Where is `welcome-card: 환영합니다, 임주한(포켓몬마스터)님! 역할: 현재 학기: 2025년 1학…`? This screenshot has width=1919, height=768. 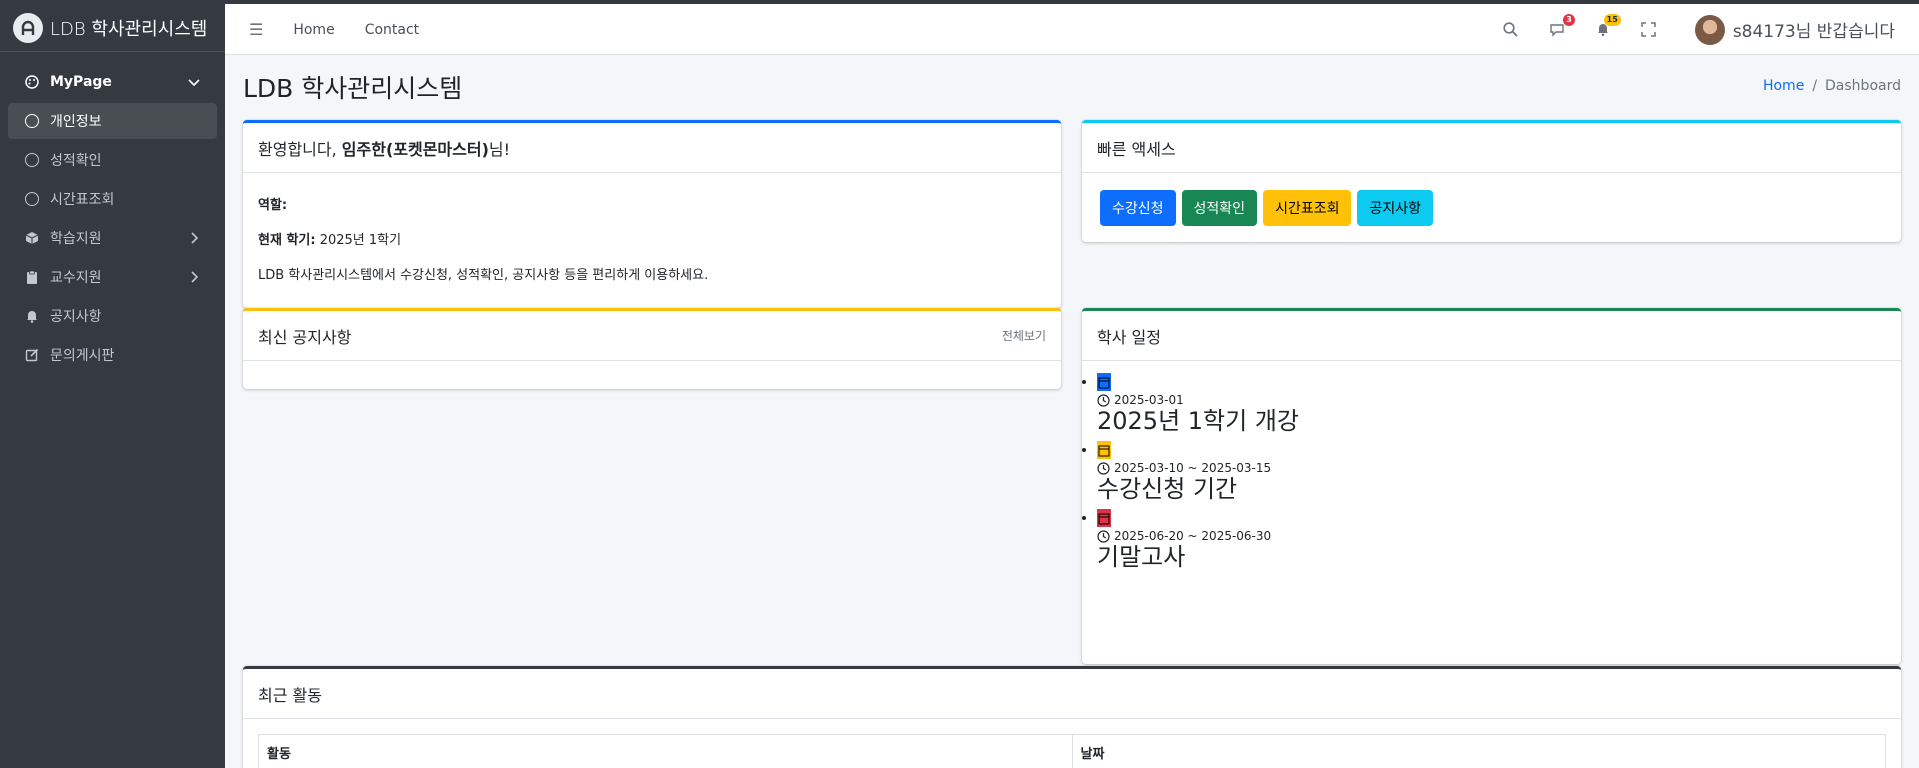
welcome-card: 환영합니다, 임주한(포켓몬마스터)님! 역할: 현재 학기: 2025년 1학… is located at coordinates (652, 214).